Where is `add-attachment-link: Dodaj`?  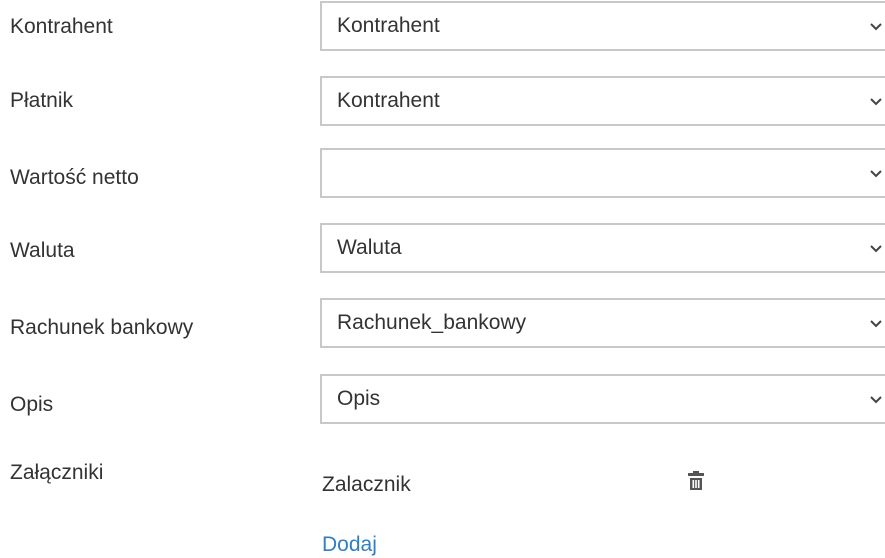
add-attachment-link: Dodaj is located at coordinates (349, 545).